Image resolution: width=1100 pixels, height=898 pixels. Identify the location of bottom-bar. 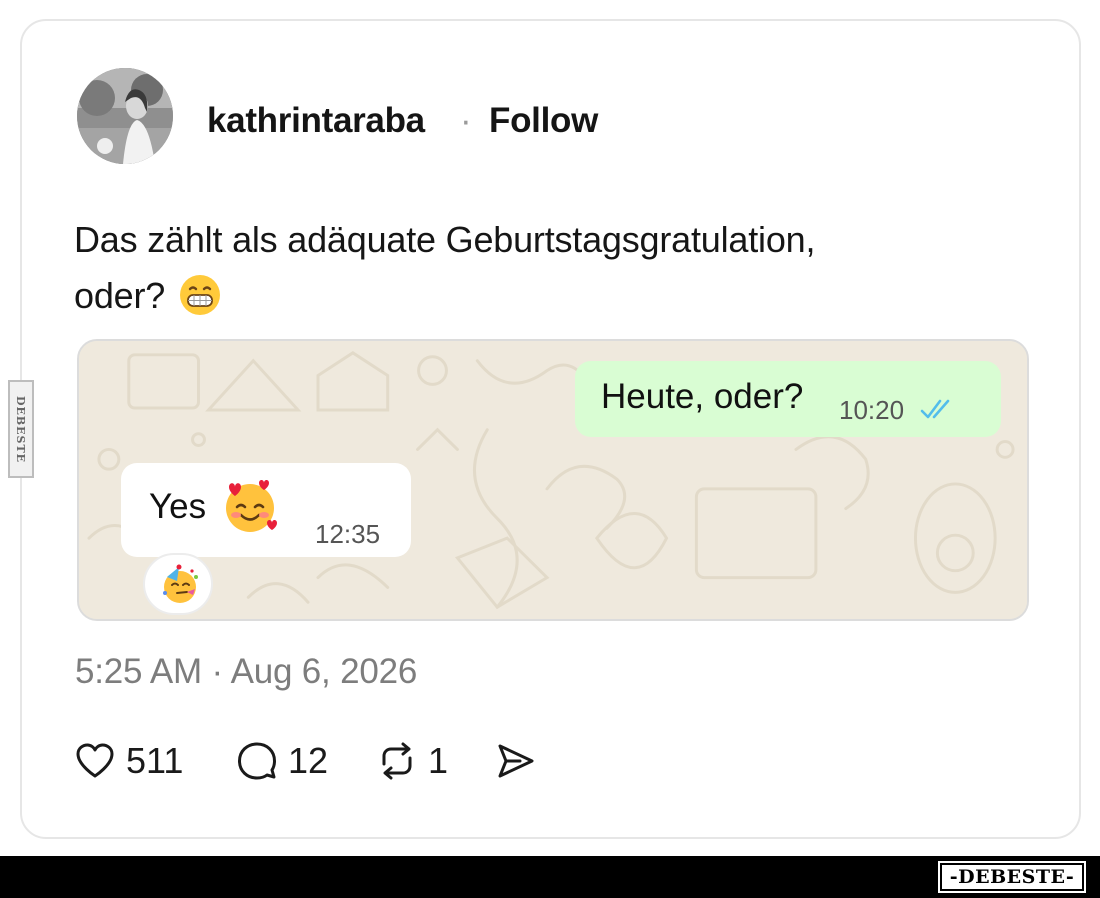
(550, 877).